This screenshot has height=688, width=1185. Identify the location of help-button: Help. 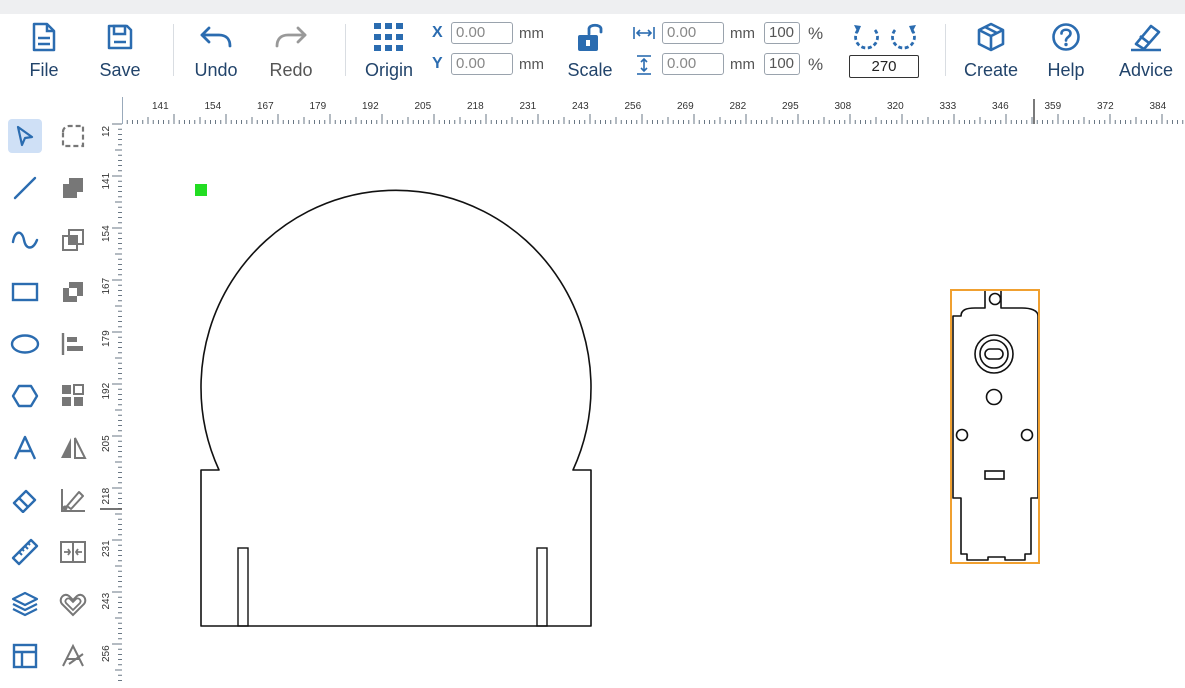
(1066, 53).